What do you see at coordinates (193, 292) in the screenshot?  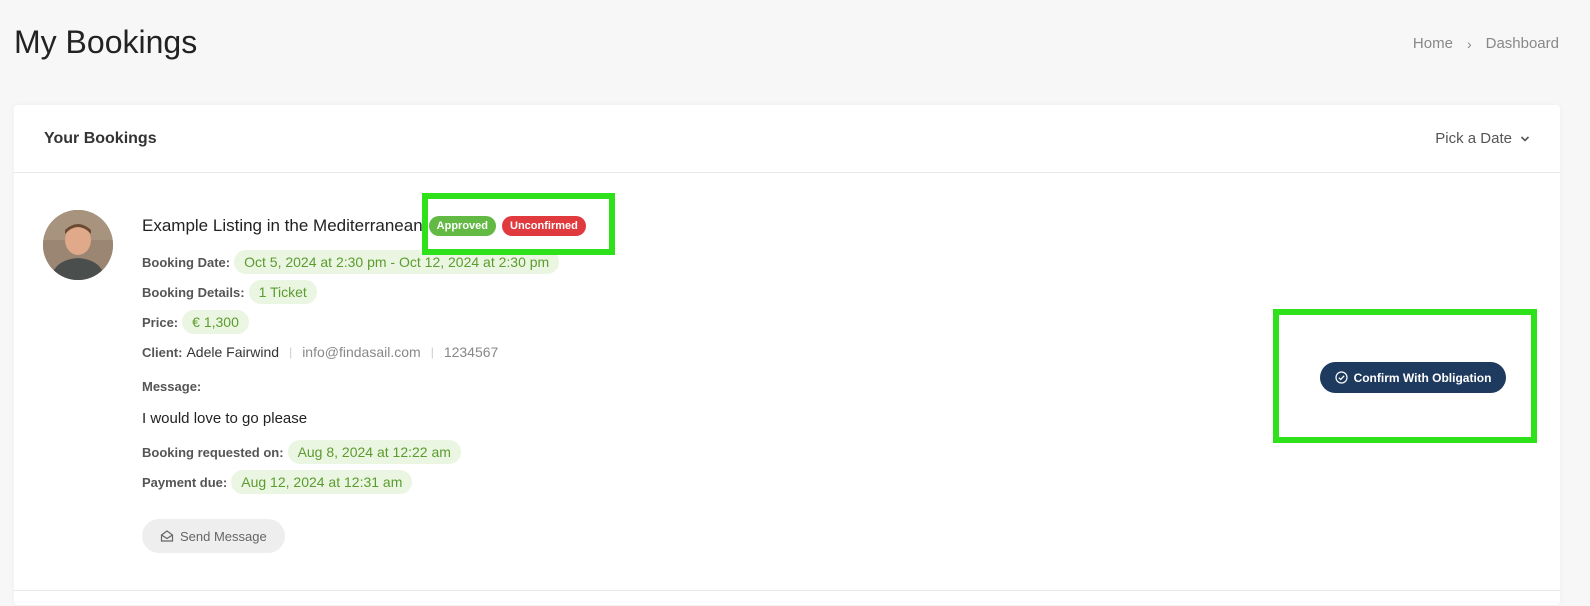 I see `booking-details-label: Booking Details:` at bounding box center [193, 292].